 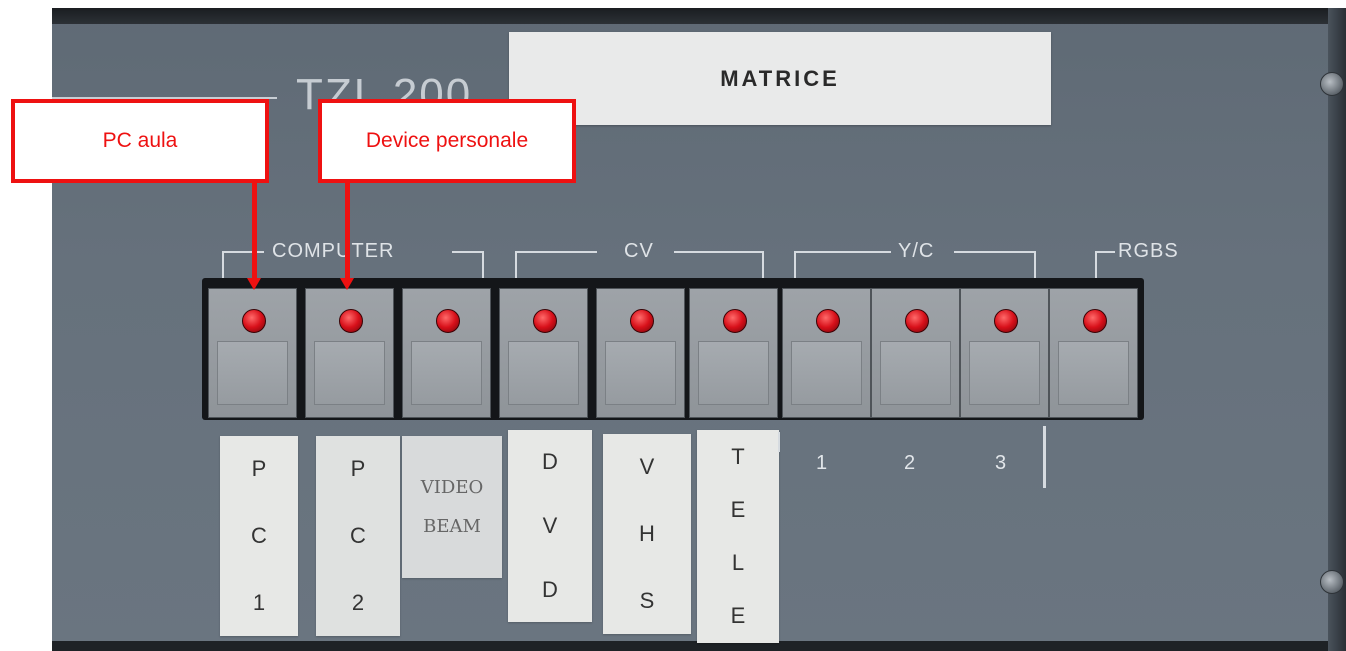 What do you see at coordinates (259, 602) in the screenshot?
I see `label-char: 1` at bounding box center [259, 602].